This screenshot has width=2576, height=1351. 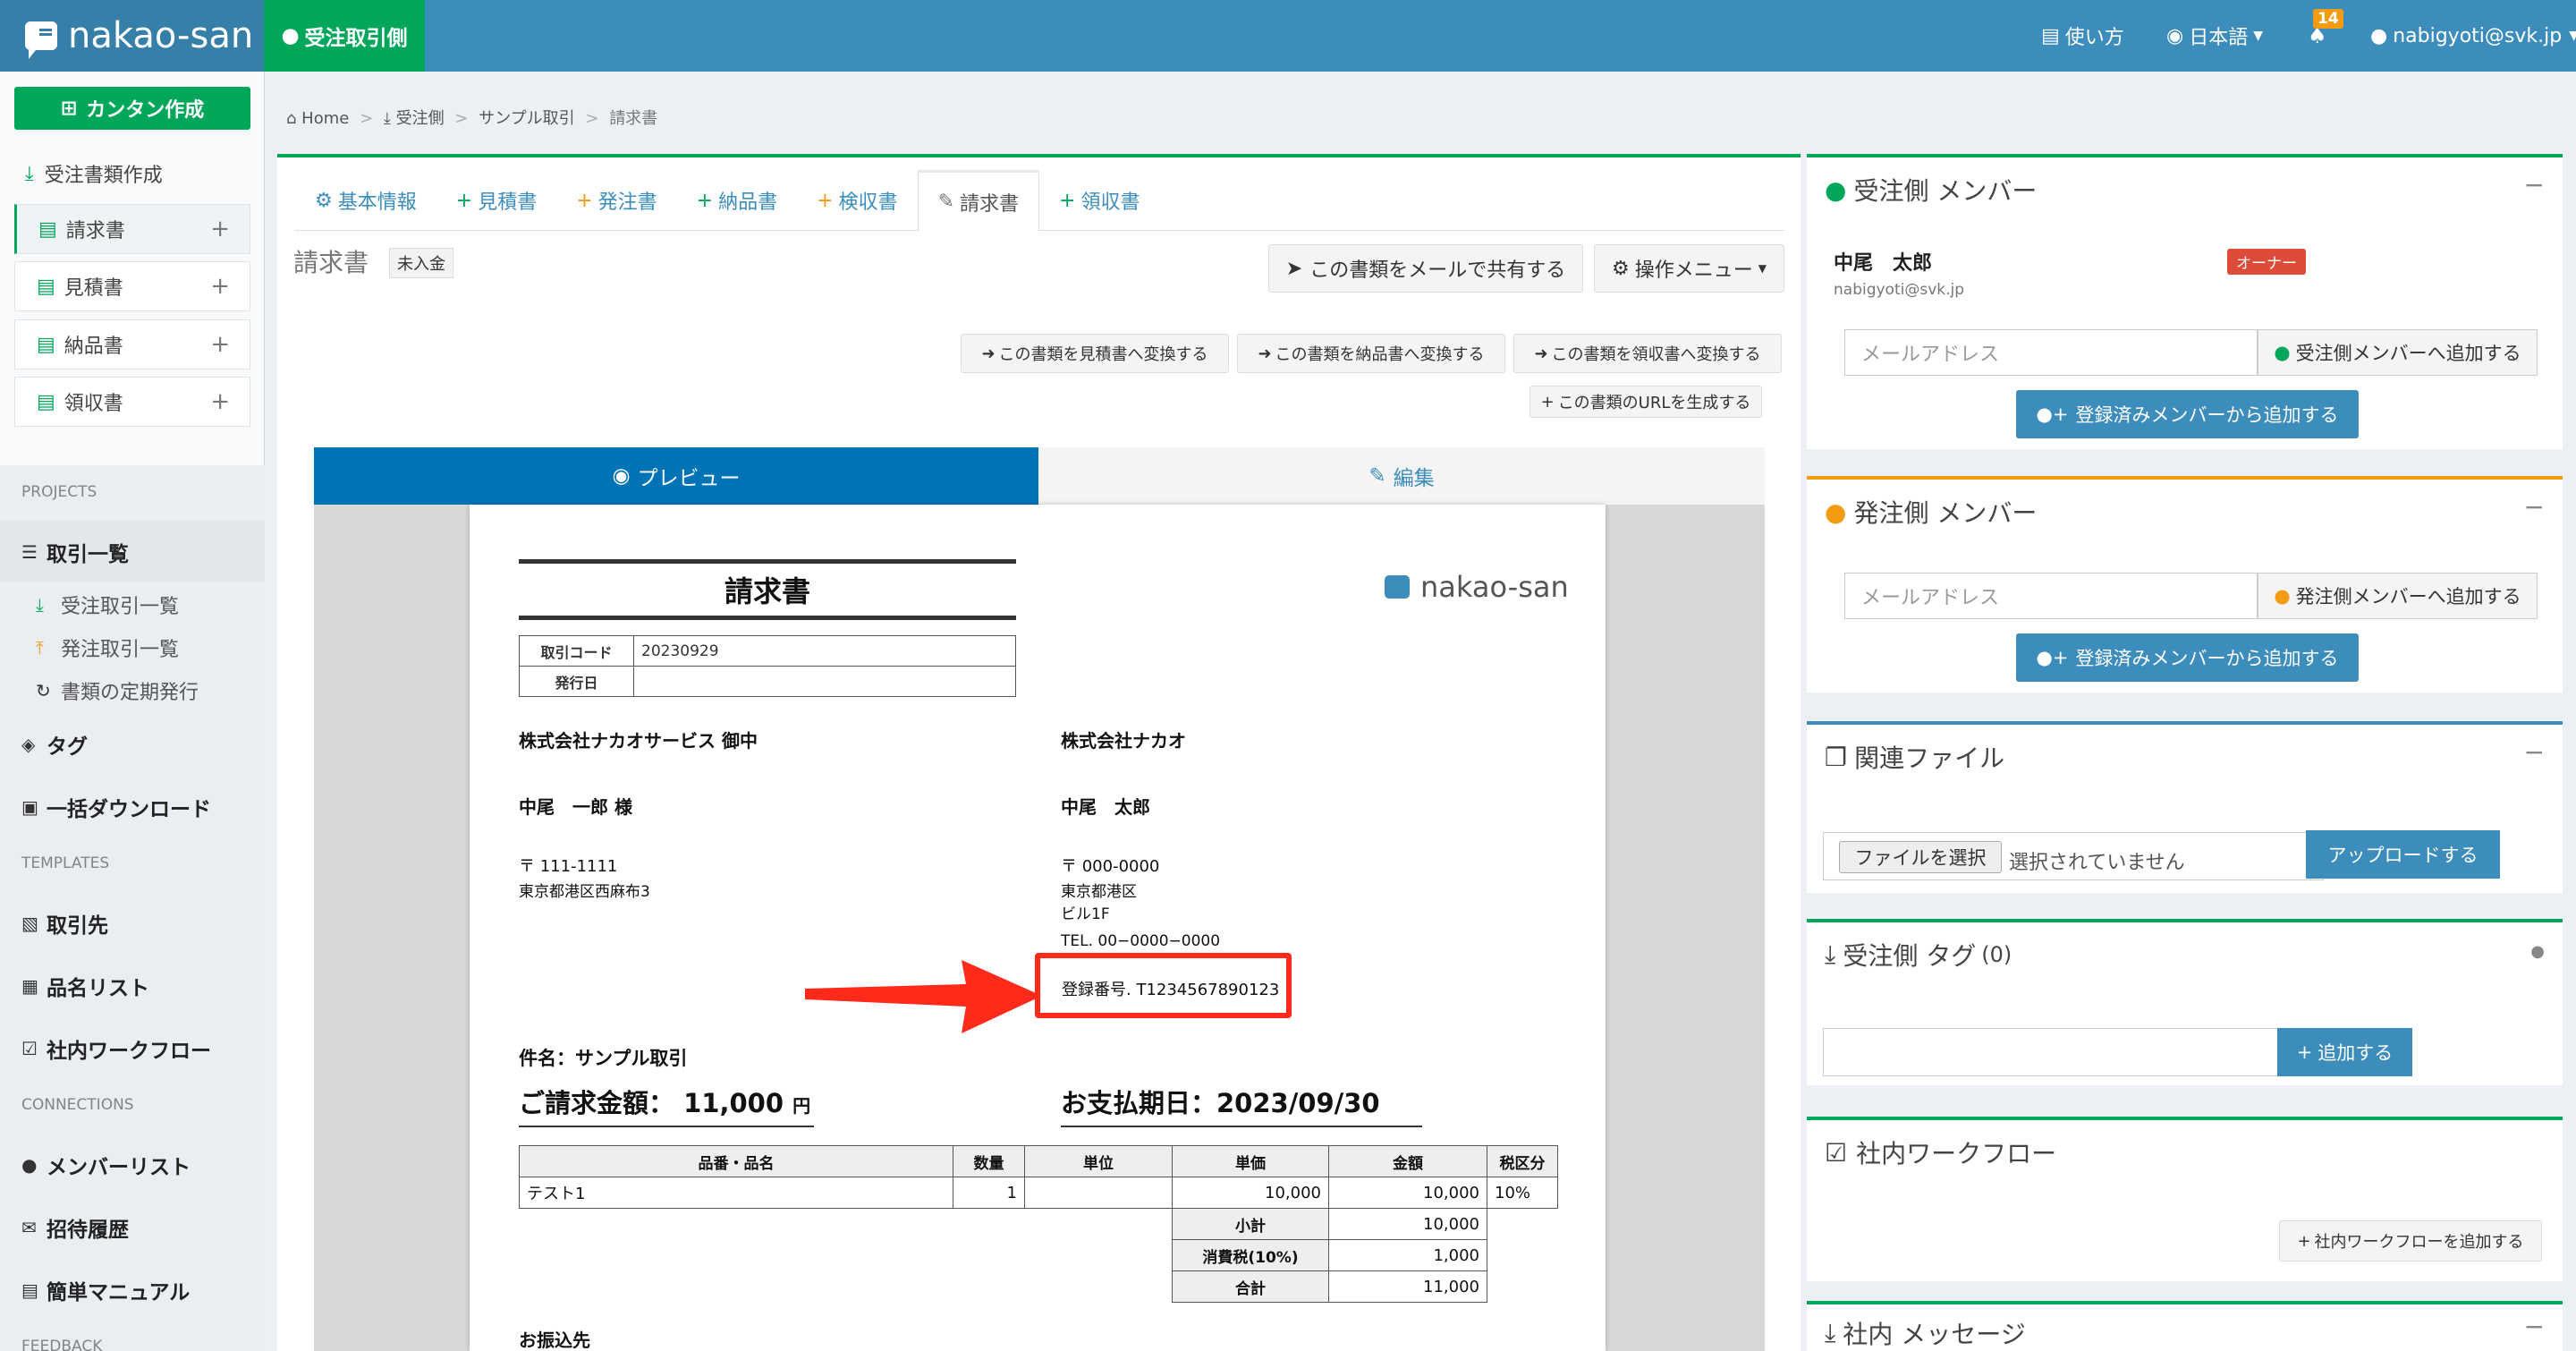 I want to click on breadcrumb-home: Home, so click(x=325, y=118).